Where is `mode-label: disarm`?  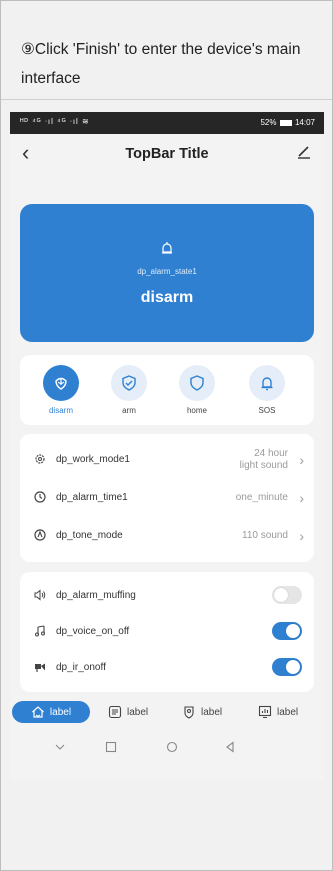 mode-label: disarm is located at coordinates (60, 410).